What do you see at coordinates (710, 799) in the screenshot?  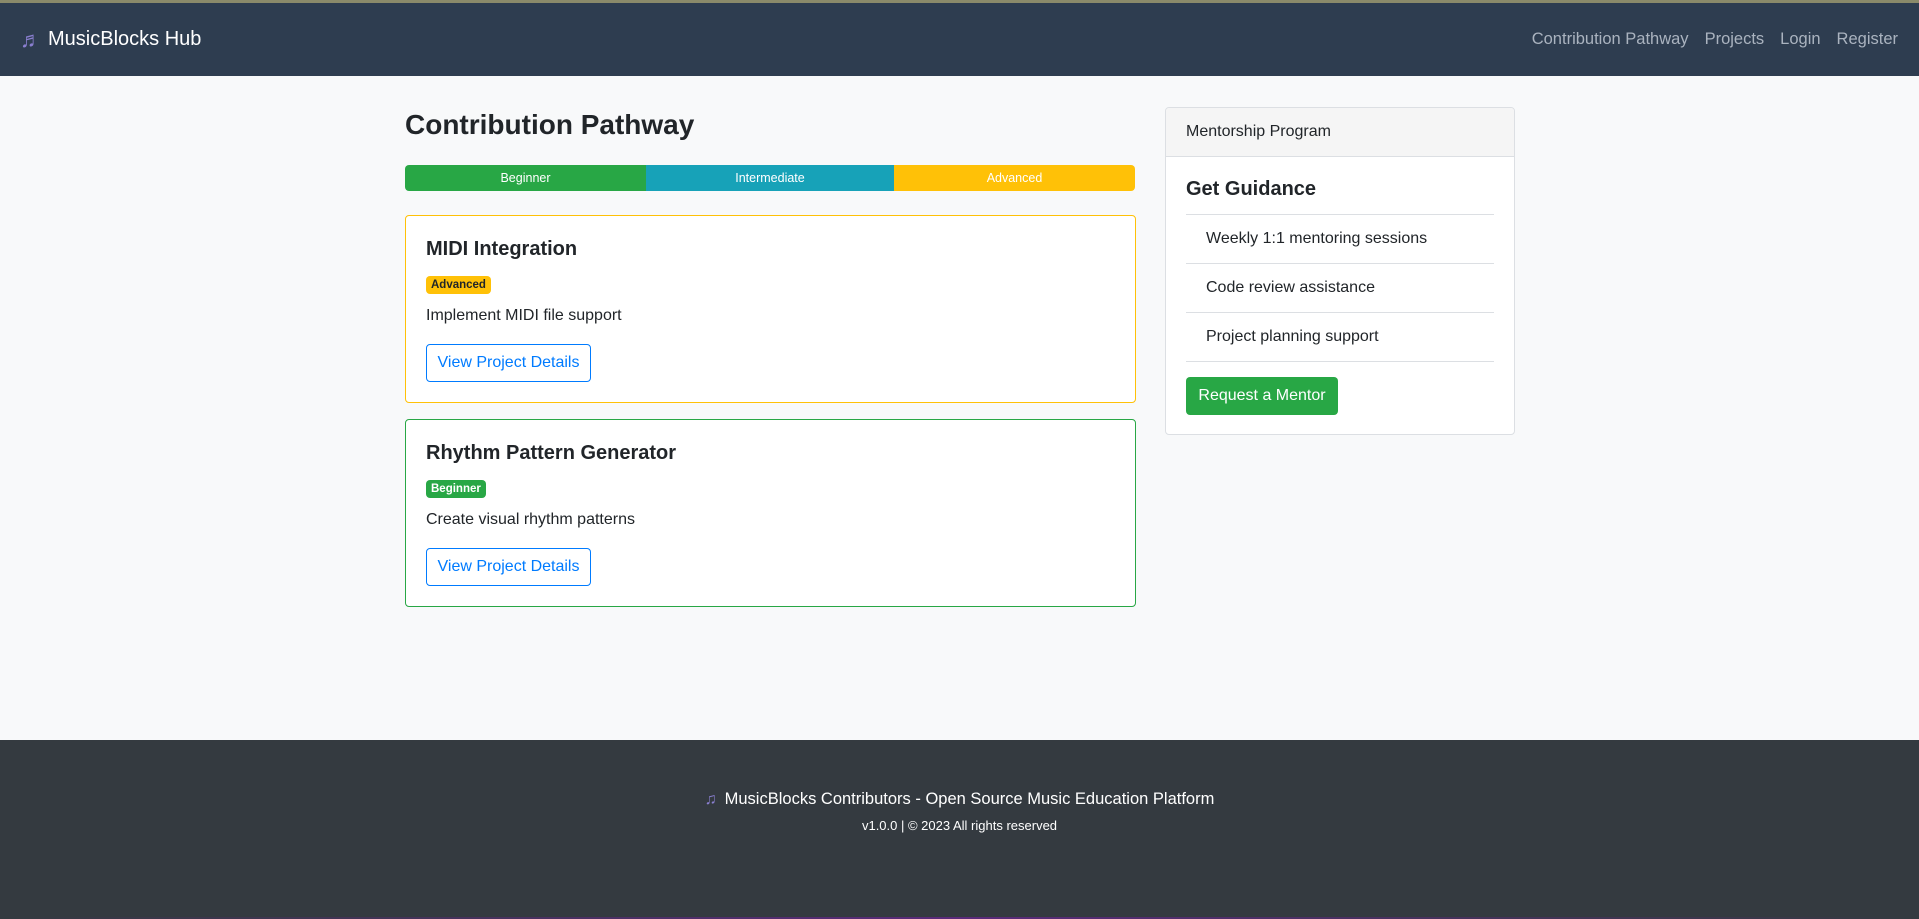 I see `music-notes-icon: ♫` at bounding box center [710, 799].